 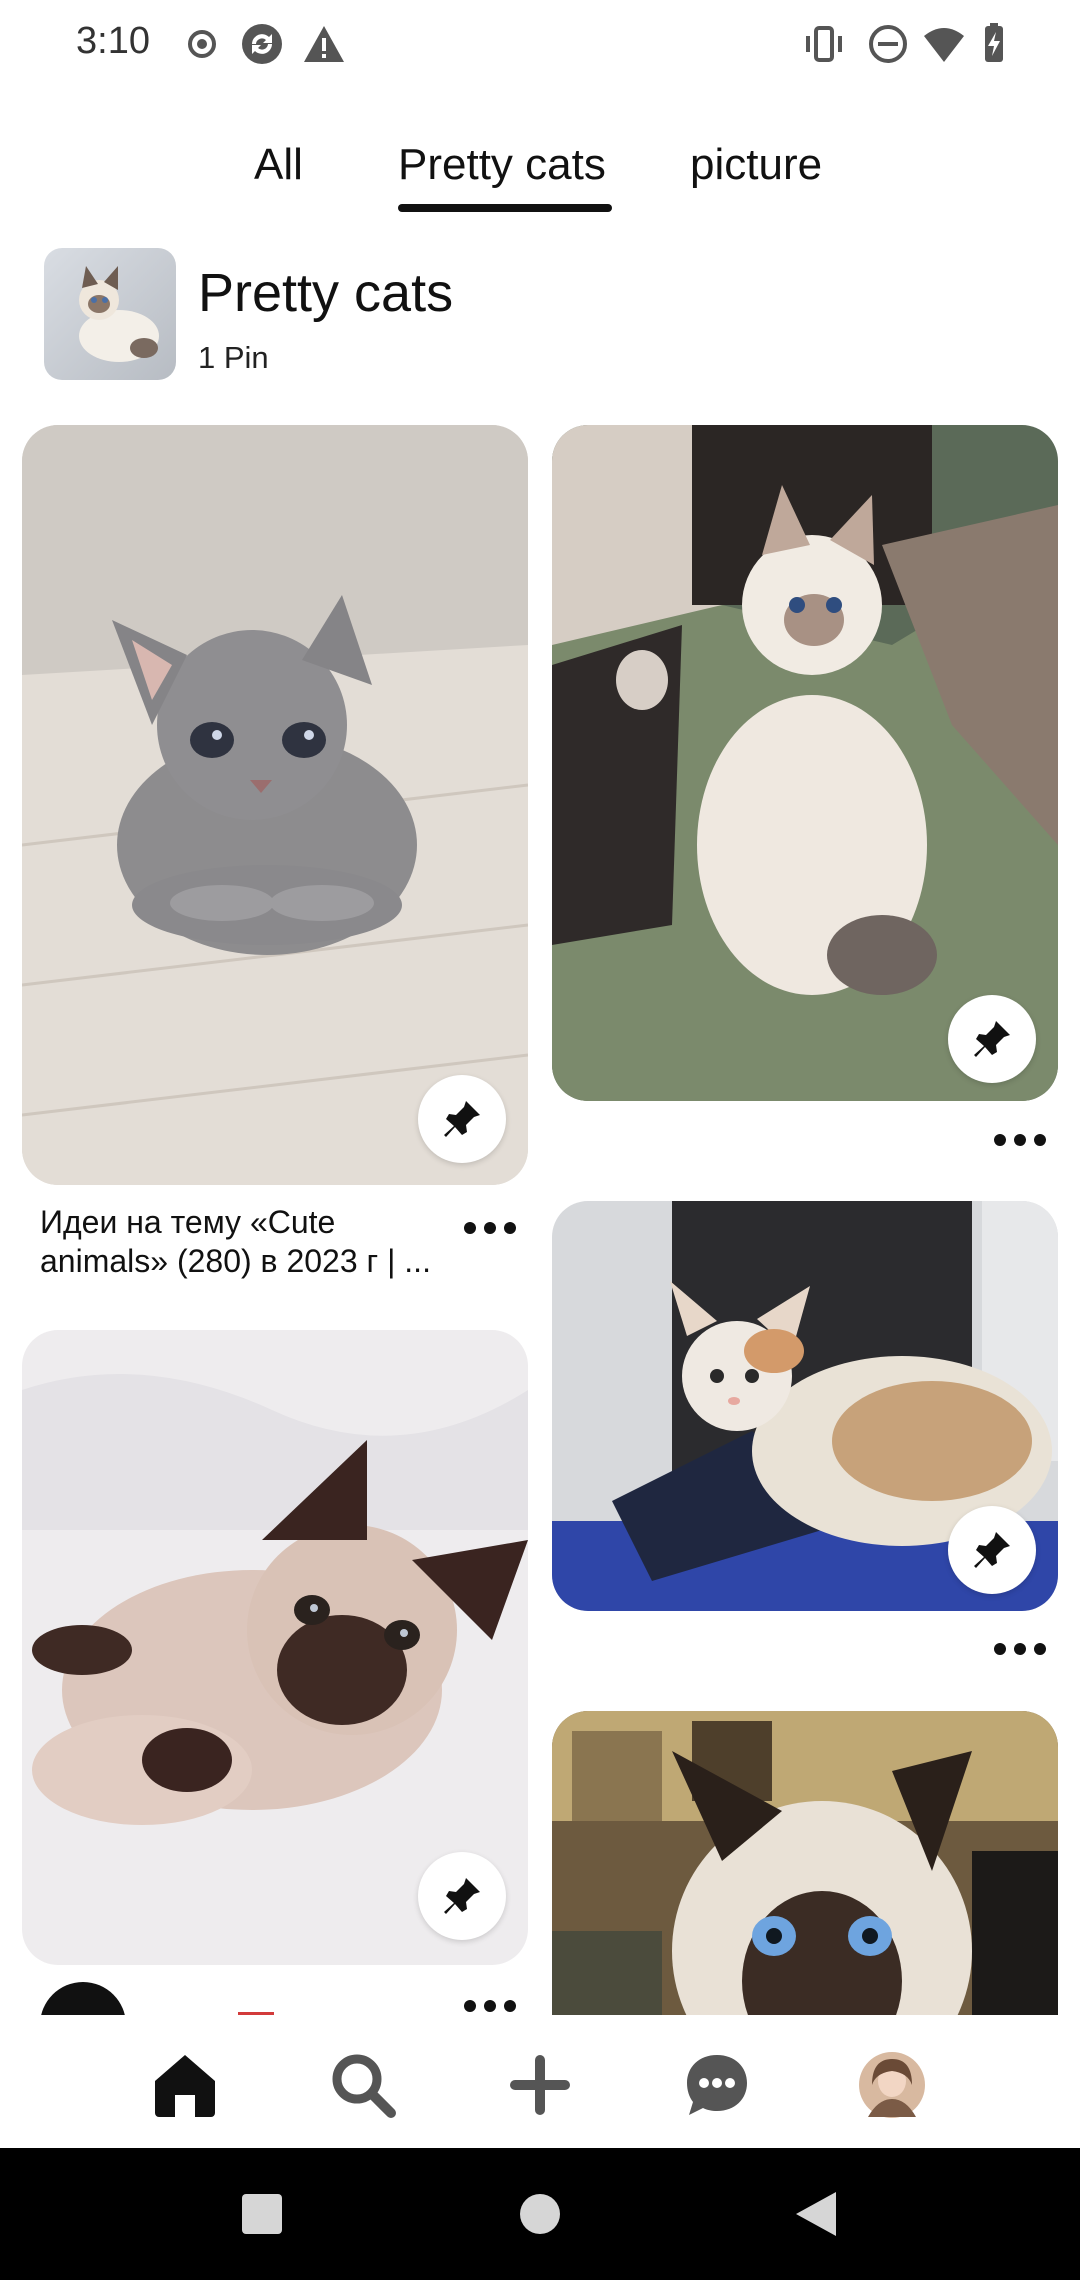 I want to click on system-navigation-bar, so click(x=540, y=2214).